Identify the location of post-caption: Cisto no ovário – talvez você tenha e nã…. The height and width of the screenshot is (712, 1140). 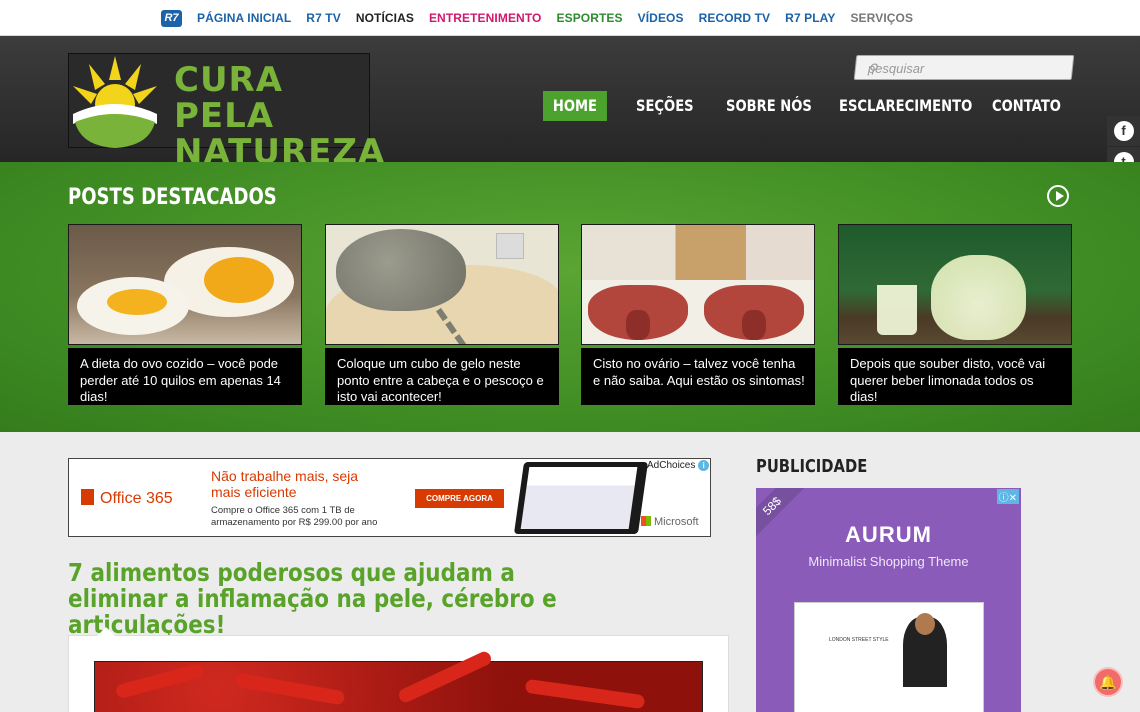
(698, 376).